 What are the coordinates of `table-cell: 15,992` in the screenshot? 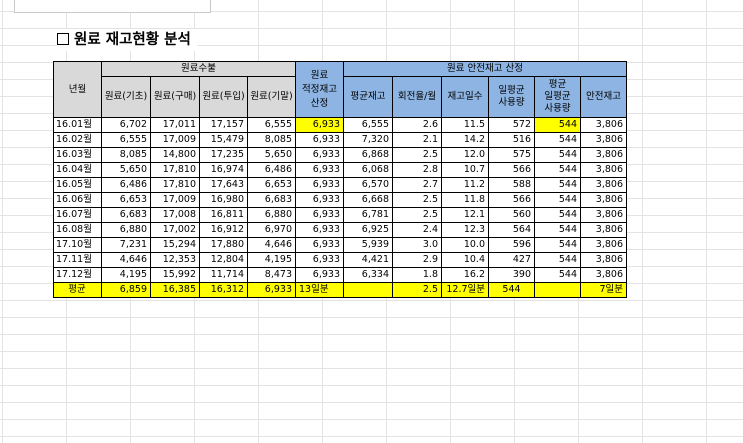 It's located at (175, 275).